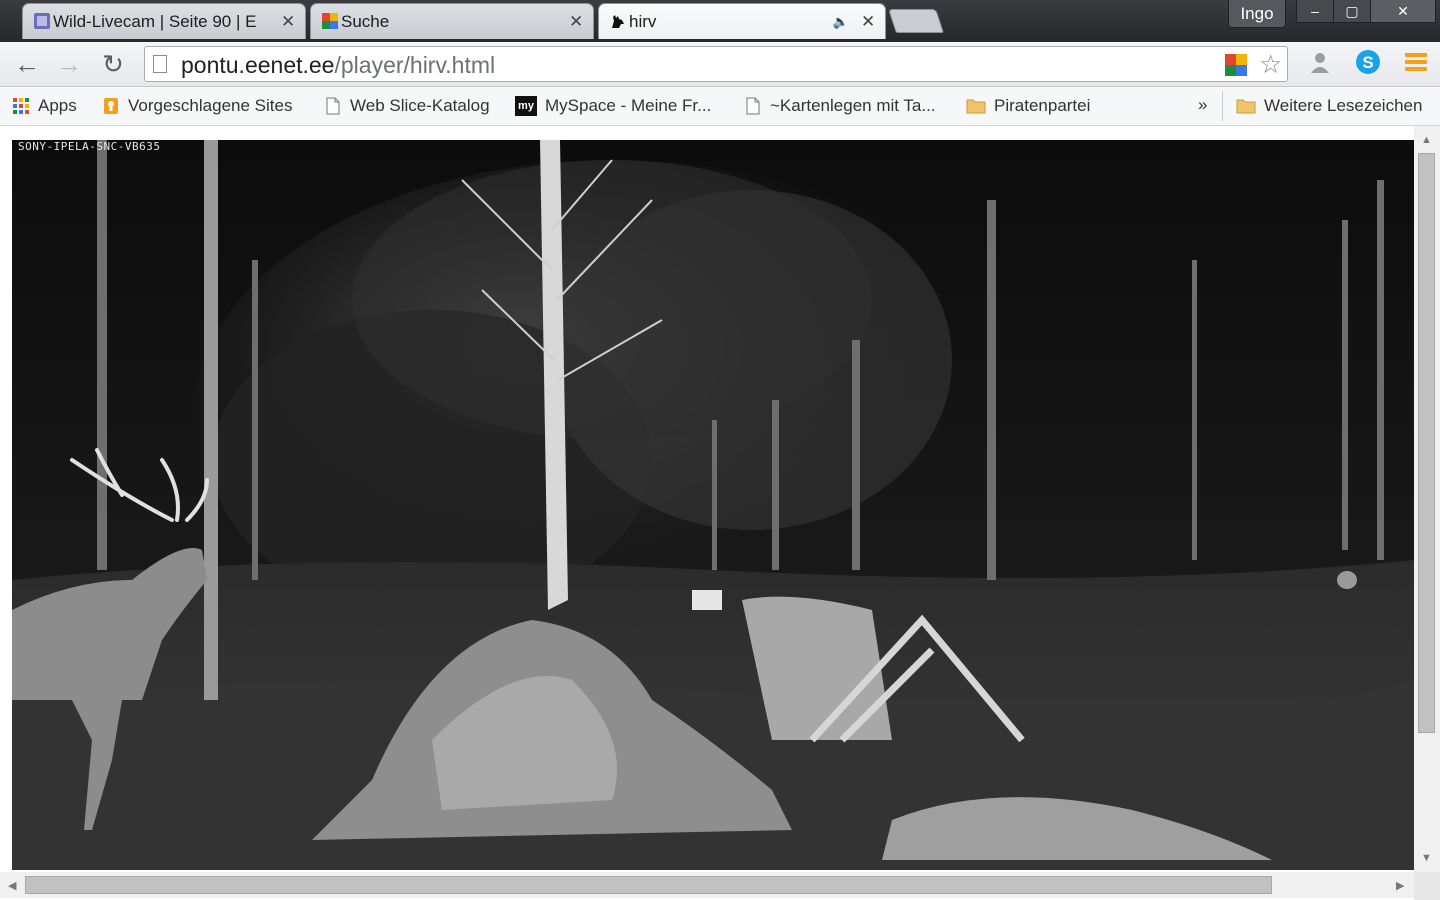  I want to click on scrollbar-corner, so click(1427, 886).